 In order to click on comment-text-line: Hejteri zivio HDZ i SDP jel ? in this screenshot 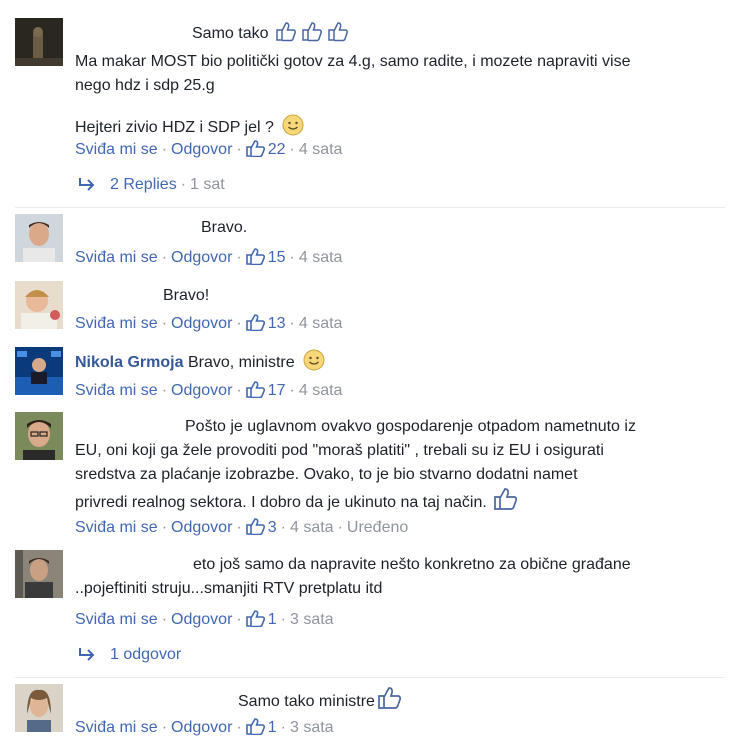, I will do `click(174, 127)`.